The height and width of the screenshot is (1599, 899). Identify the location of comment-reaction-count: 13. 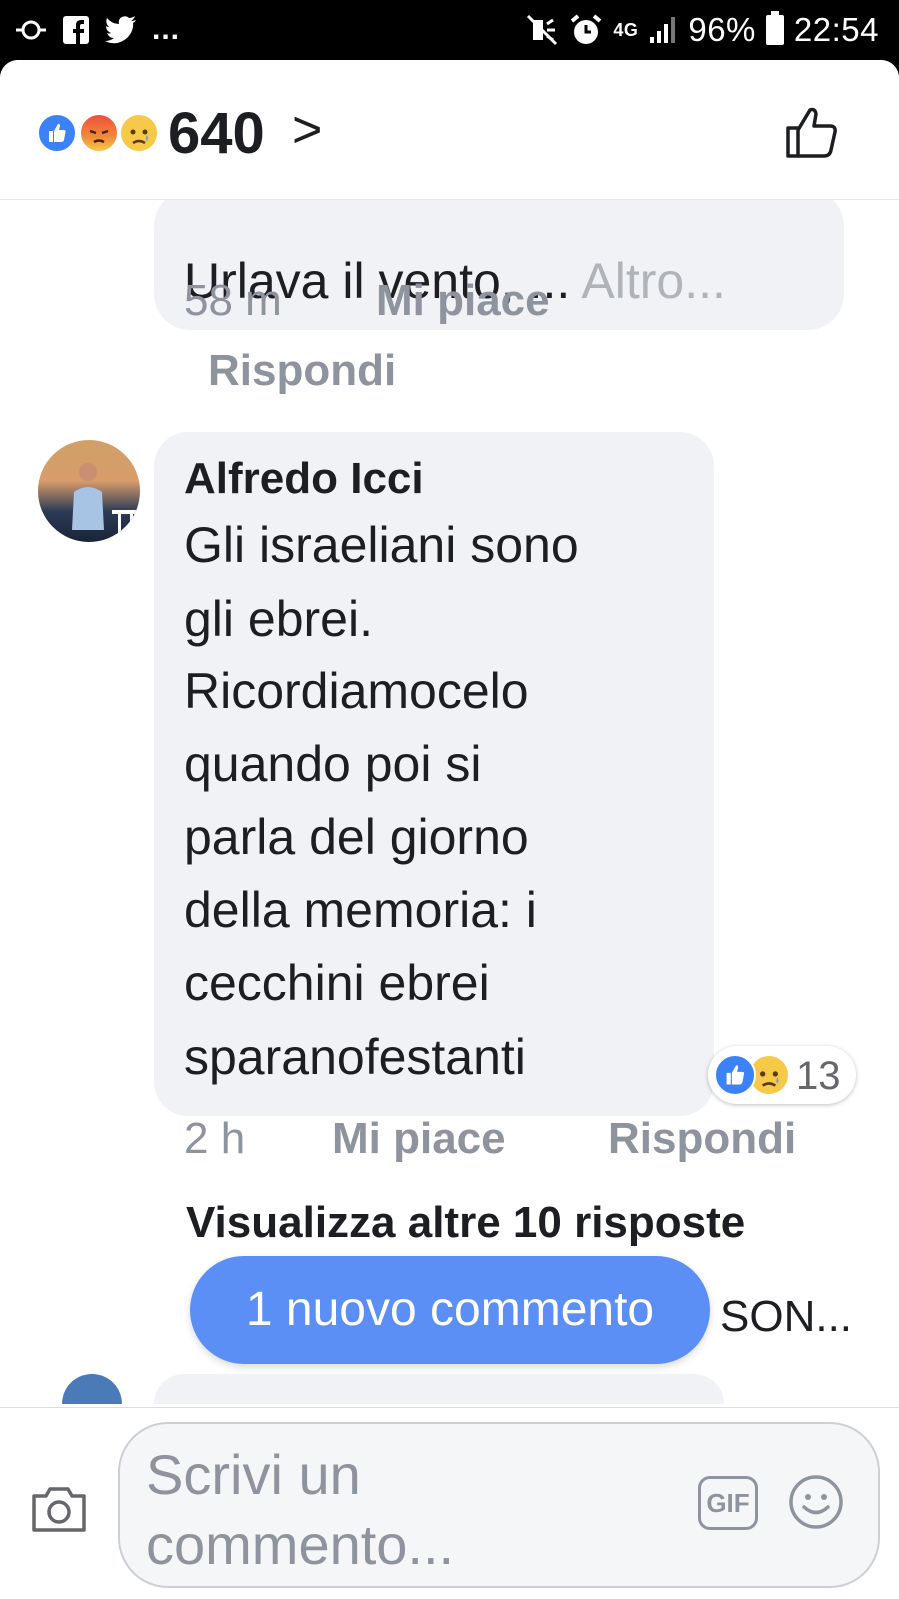
(818, 1076).